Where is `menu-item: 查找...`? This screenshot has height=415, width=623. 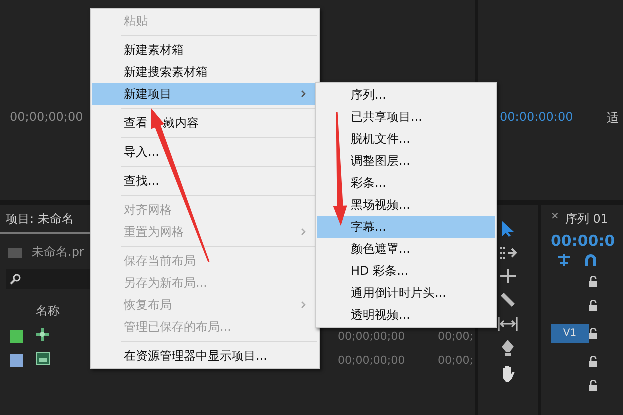 menu-item: 查找... is located at coordinates (205, 181).